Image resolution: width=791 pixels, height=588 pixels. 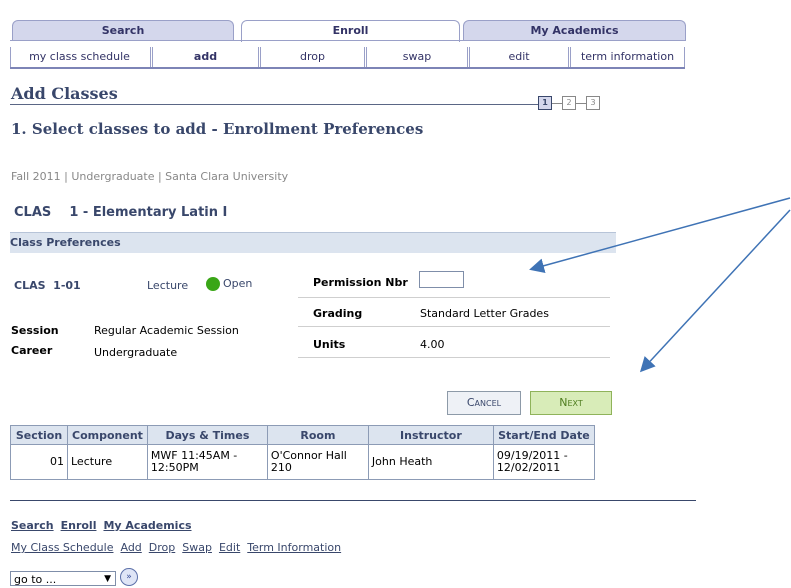 What do you see at coordinates (238, 283) in the screenshot?
I see `status-label: Open` at bounding box center [238, 283].